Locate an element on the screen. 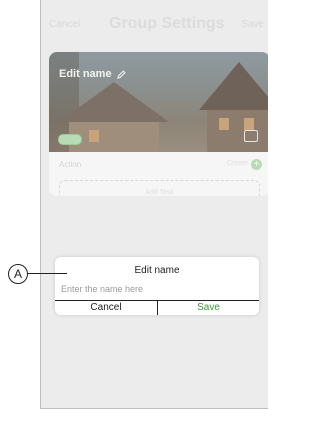 This screenshot has height=435, width=320. header-save-button: Save is located at coordinates (252, 24).